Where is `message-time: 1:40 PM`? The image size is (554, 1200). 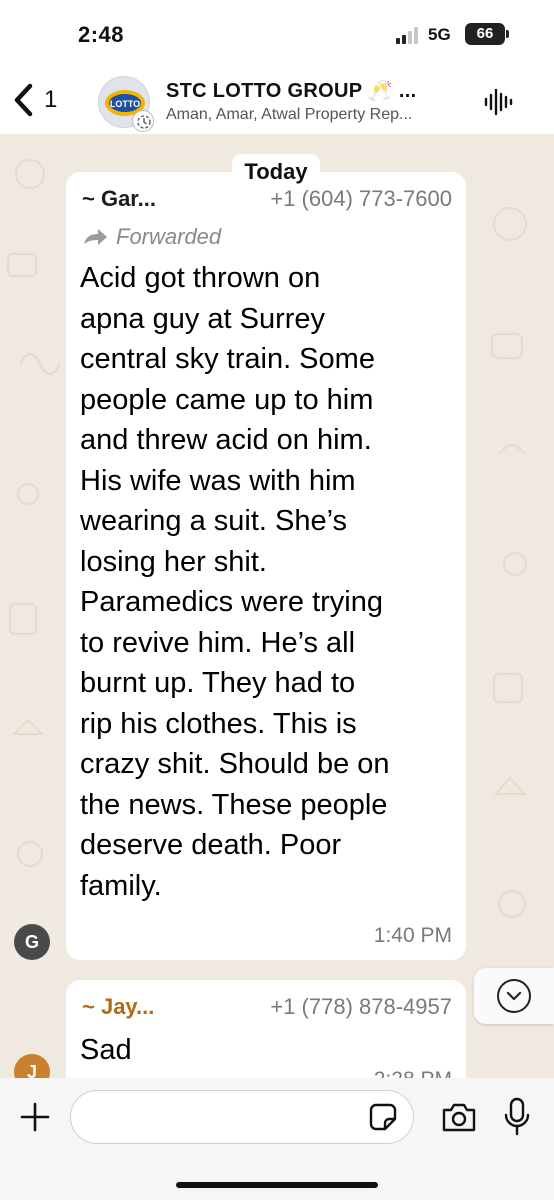
message-time: 1:40 PM is located at coordinates (412, 935).